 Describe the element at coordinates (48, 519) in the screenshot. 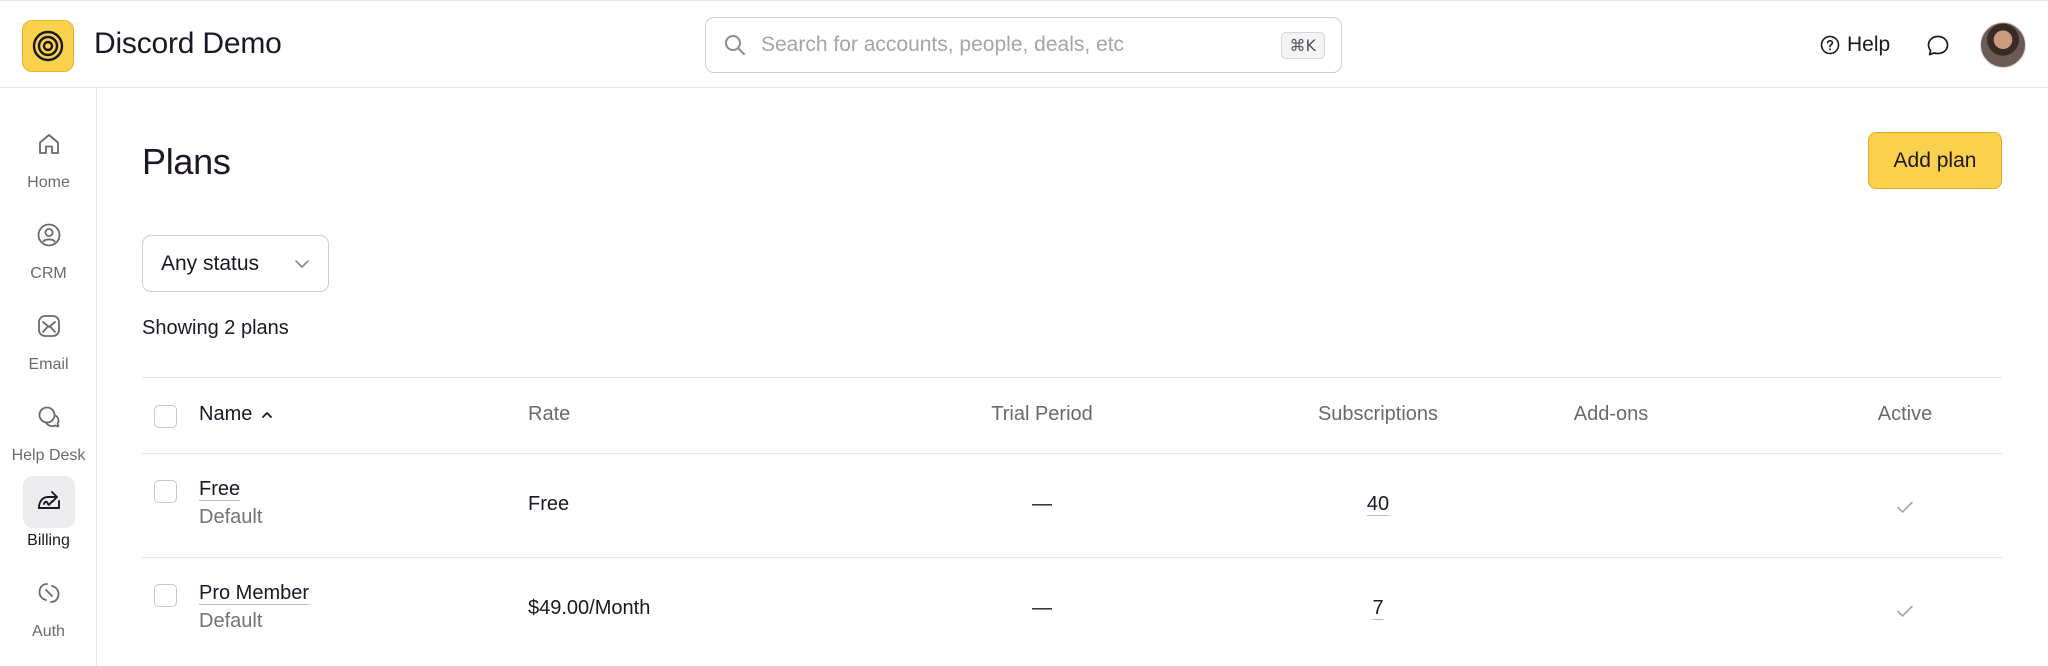

I see `sidebar-item-billing: Billing` at that location.